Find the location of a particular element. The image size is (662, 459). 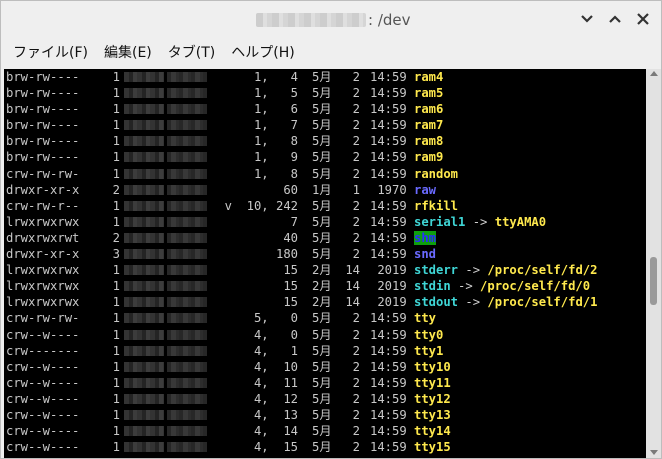

file-name-cell: ram4 is located at coordinates (428, 77).